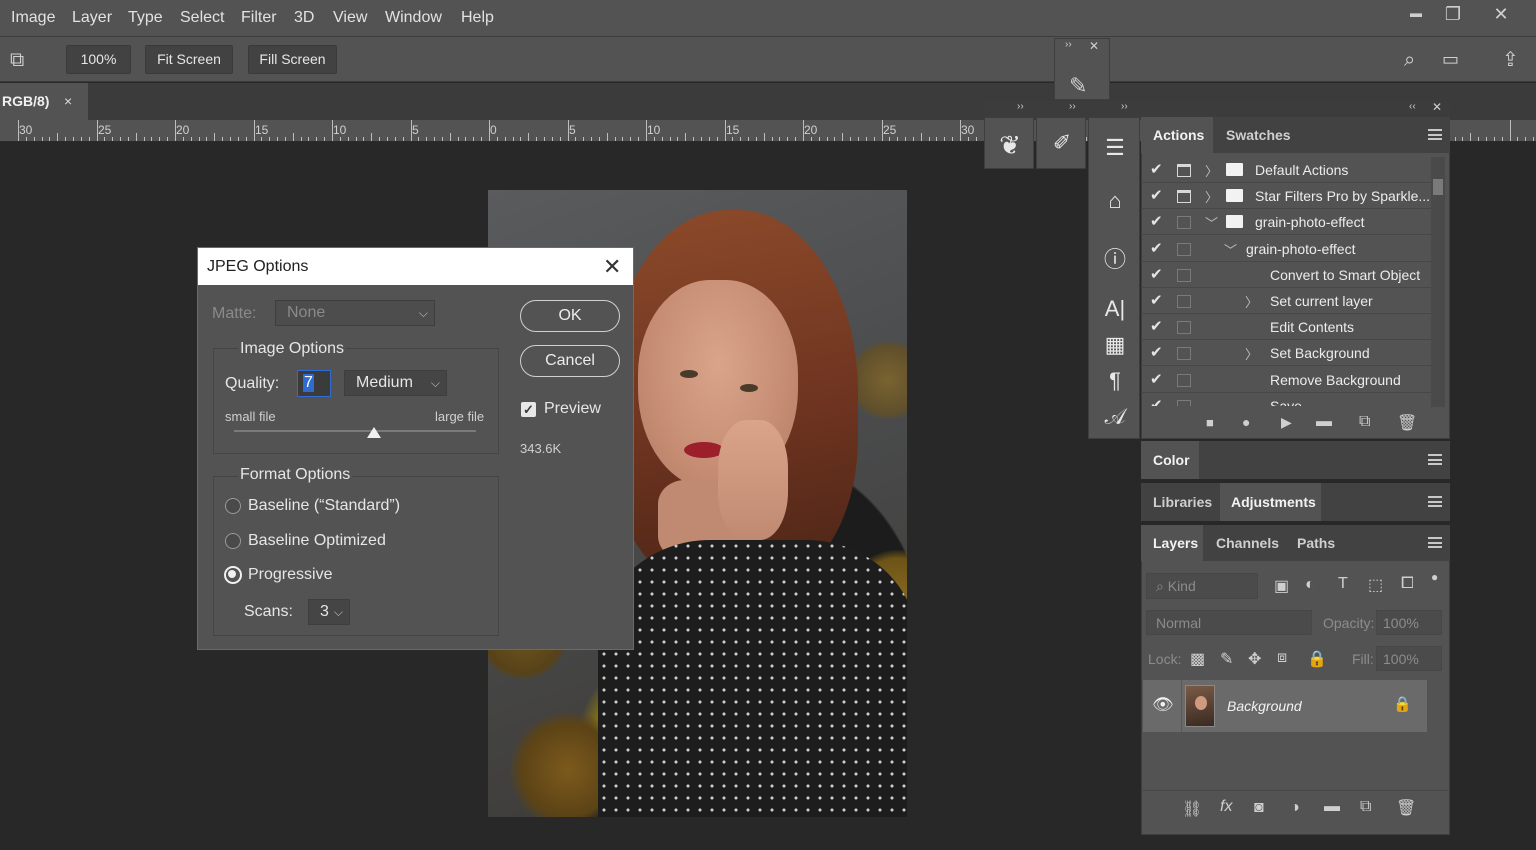 This screenshot has width=1536, height=850. What do you see at coordinates (1409, 658) in the screenshot?
I see `fill-input: 100%` at bounding box center [1409, 658].